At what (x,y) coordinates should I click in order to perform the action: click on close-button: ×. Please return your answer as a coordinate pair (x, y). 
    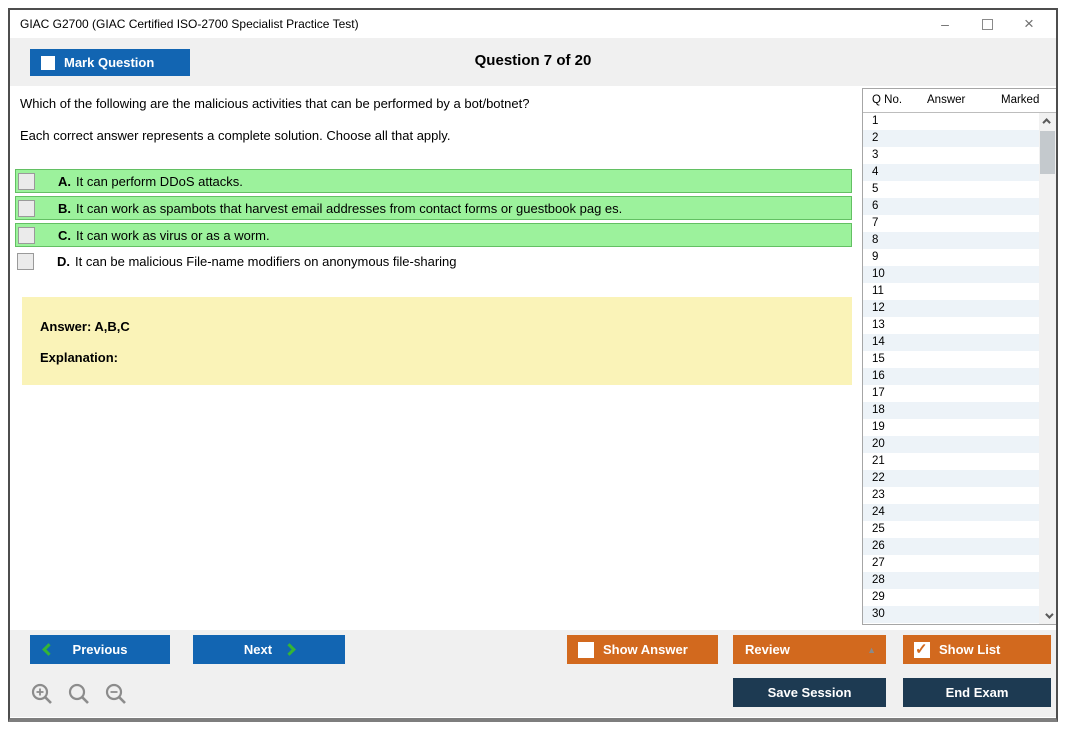
    Looking at the image, I should click on (1029, 24).